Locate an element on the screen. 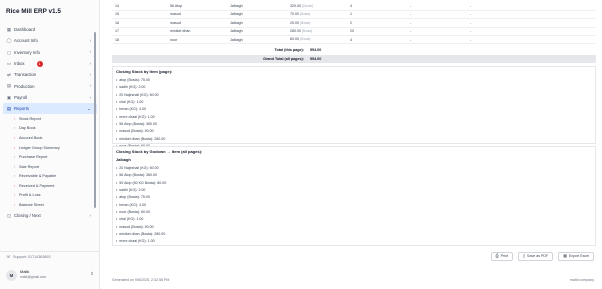 This screenshot has width=602, height=289. book-icon: ▫ is located at coordinates (14, 128).